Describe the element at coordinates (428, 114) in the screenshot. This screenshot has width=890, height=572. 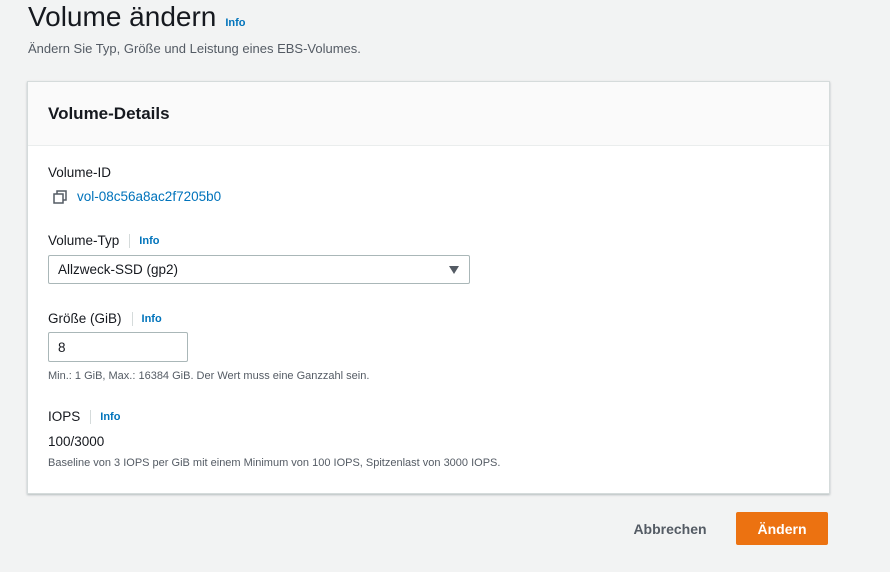
I see `panel-heading: Volume-Details` at that location.